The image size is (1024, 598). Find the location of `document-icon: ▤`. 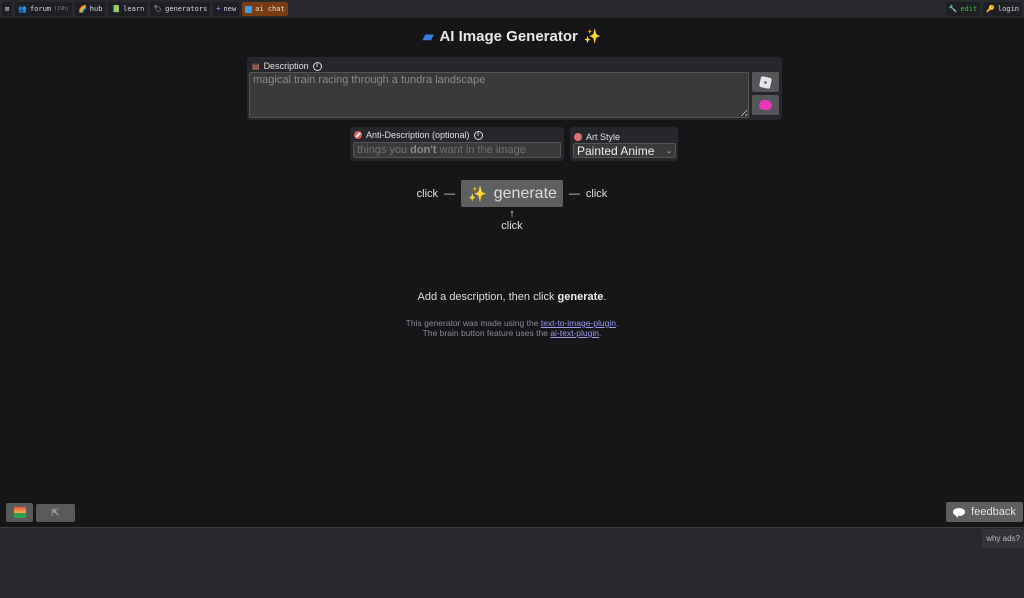

document-icon: ▤ is located at coordinates (256, 66).